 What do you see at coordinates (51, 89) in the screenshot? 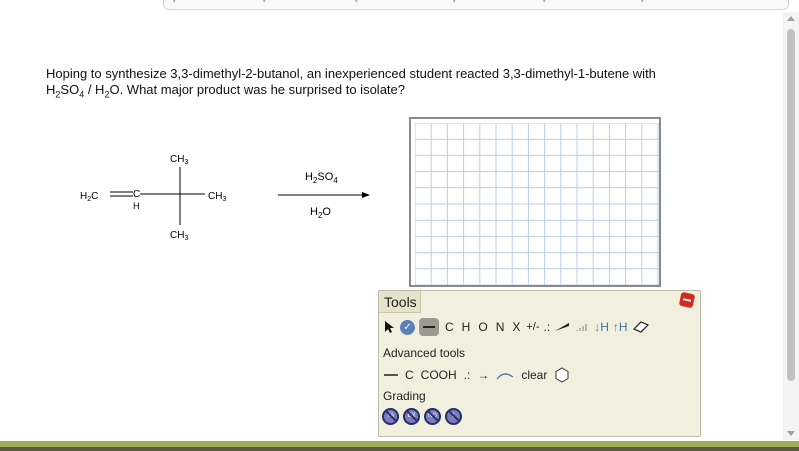
I see `question-formula-h: H` at bounding box center [51, 89].